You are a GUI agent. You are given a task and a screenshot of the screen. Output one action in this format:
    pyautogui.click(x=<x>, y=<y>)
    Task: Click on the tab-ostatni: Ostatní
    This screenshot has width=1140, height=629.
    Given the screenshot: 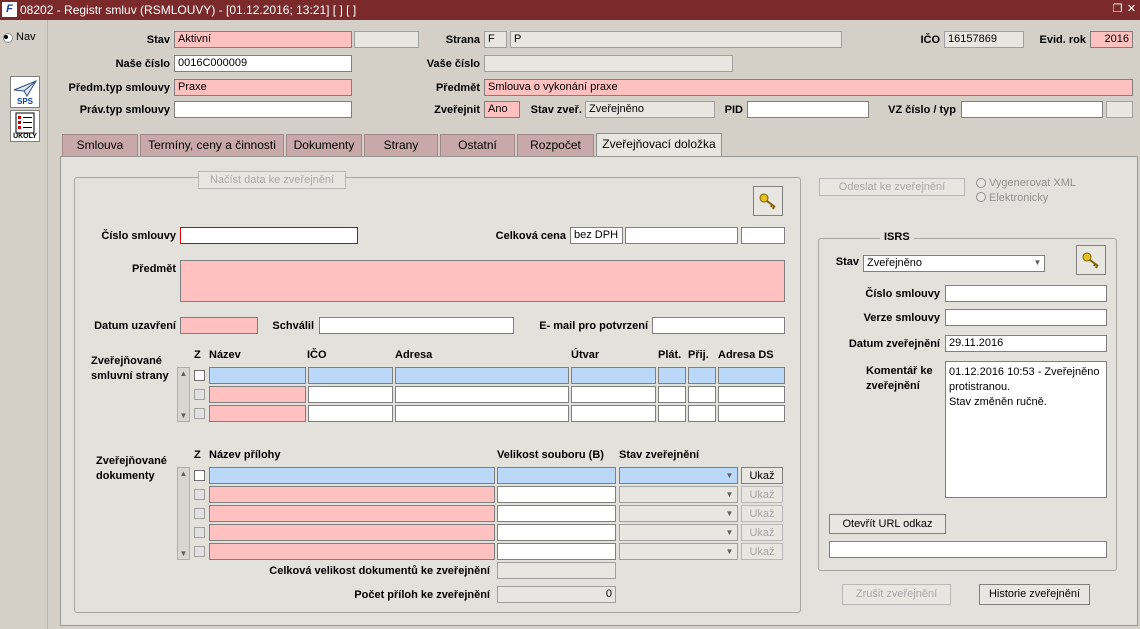 What is the action you would take?
    pyautogui.click(x=477, y=145)
    